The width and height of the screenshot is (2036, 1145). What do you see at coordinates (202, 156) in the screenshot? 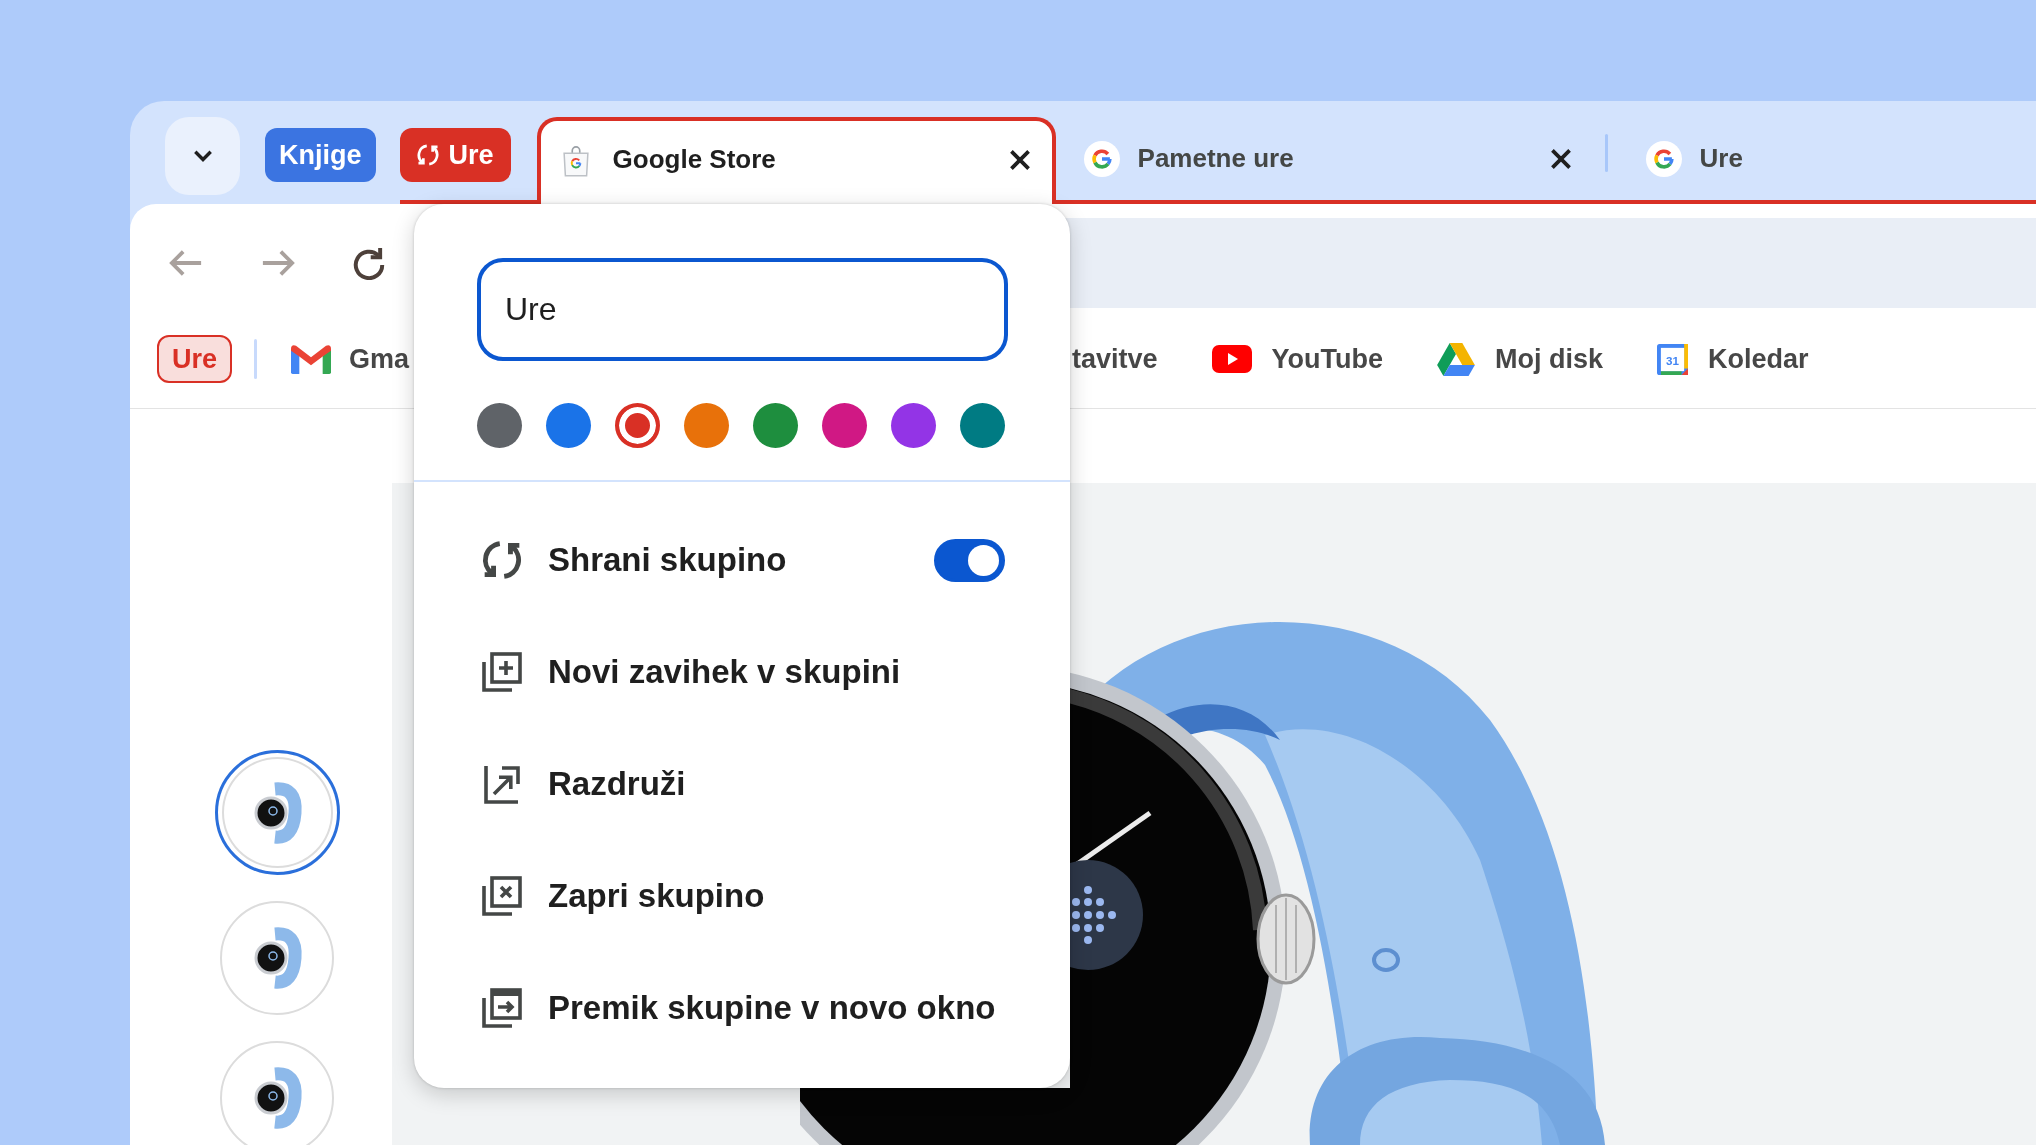
I see `chevron-down-icon` at bounding box center [202, 156].